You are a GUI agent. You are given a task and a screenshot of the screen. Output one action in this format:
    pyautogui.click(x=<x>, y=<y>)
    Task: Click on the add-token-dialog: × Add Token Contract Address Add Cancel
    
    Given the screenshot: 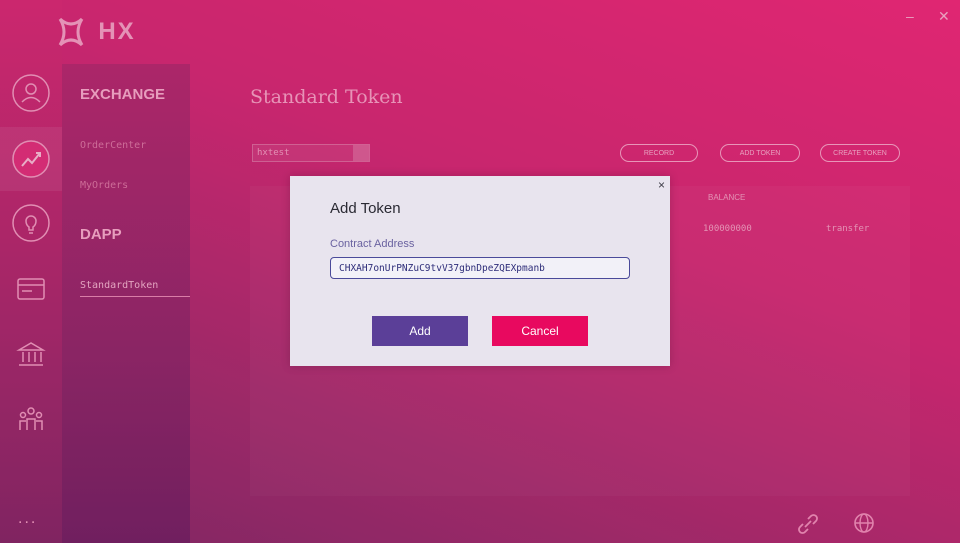 What is the action you would take?
    pyautogui.click(x=480, y=271)
    